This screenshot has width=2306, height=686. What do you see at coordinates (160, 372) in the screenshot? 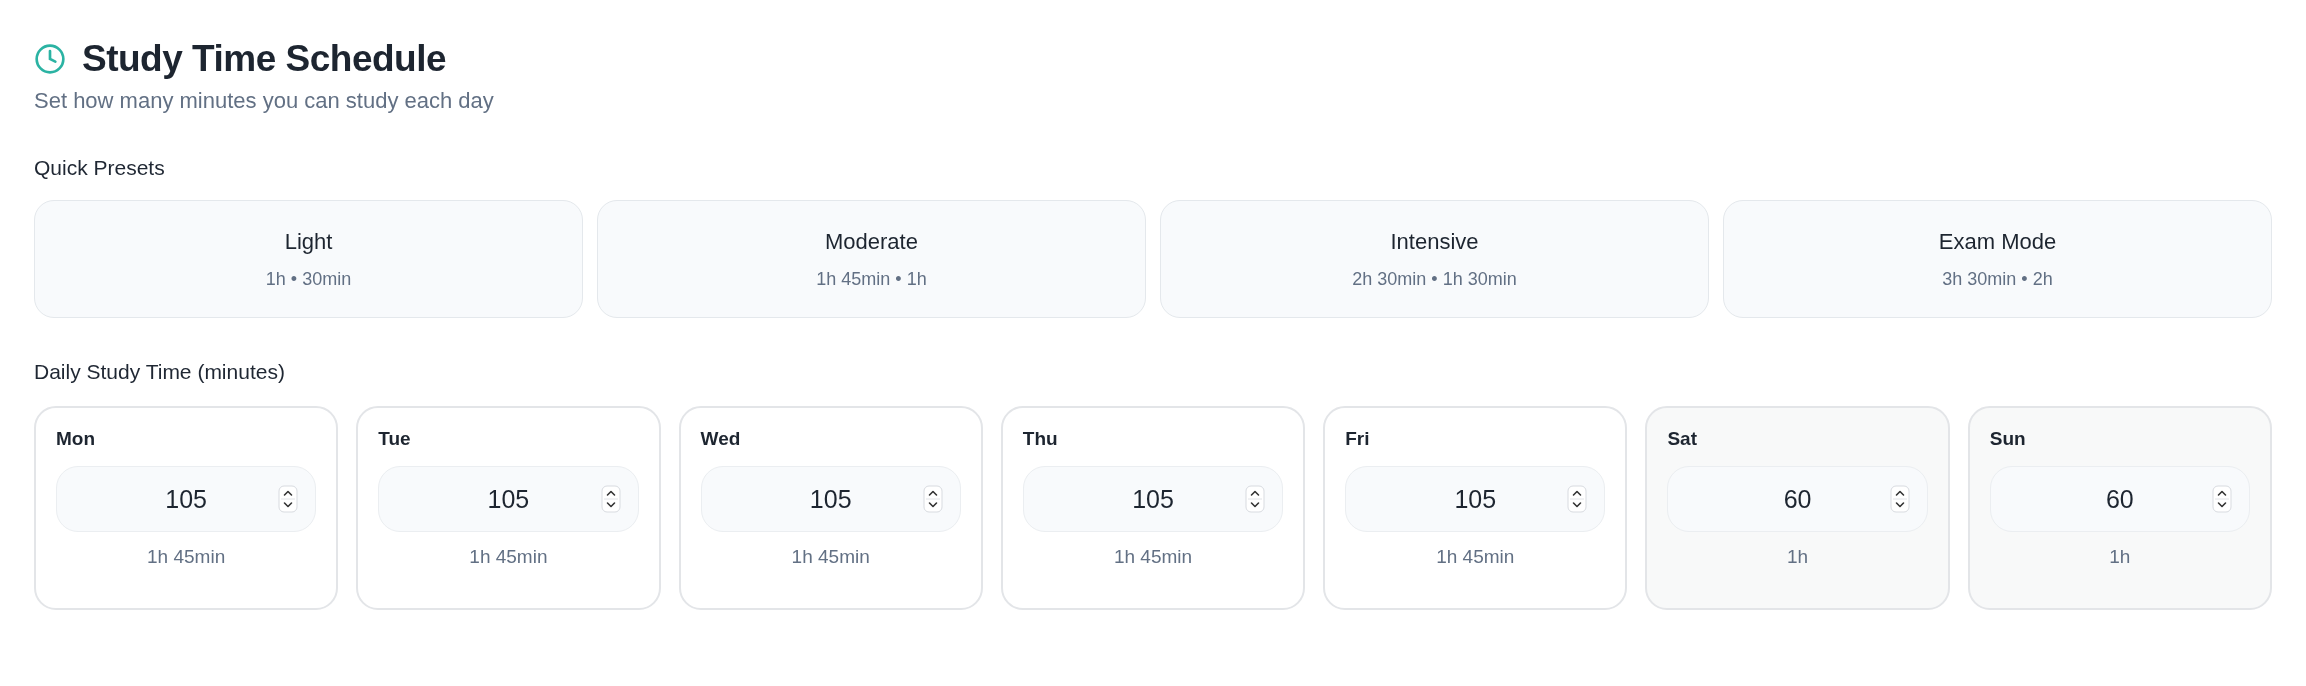
I see `section-heading: Daily Study Time (minutes)` at bounding box center [160, 372].